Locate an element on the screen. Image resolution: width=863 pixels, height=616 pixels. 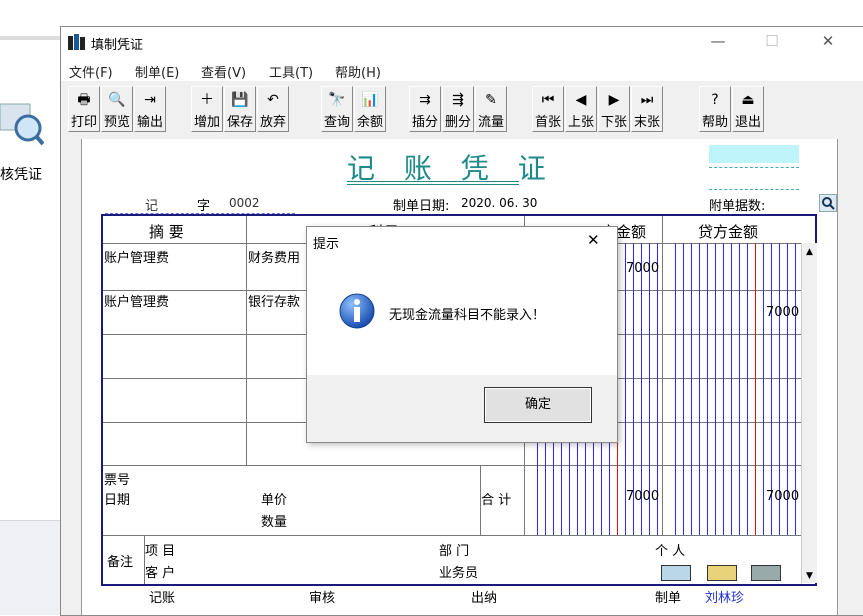
department-label: 部 门 is located at coordinates (454, 551).